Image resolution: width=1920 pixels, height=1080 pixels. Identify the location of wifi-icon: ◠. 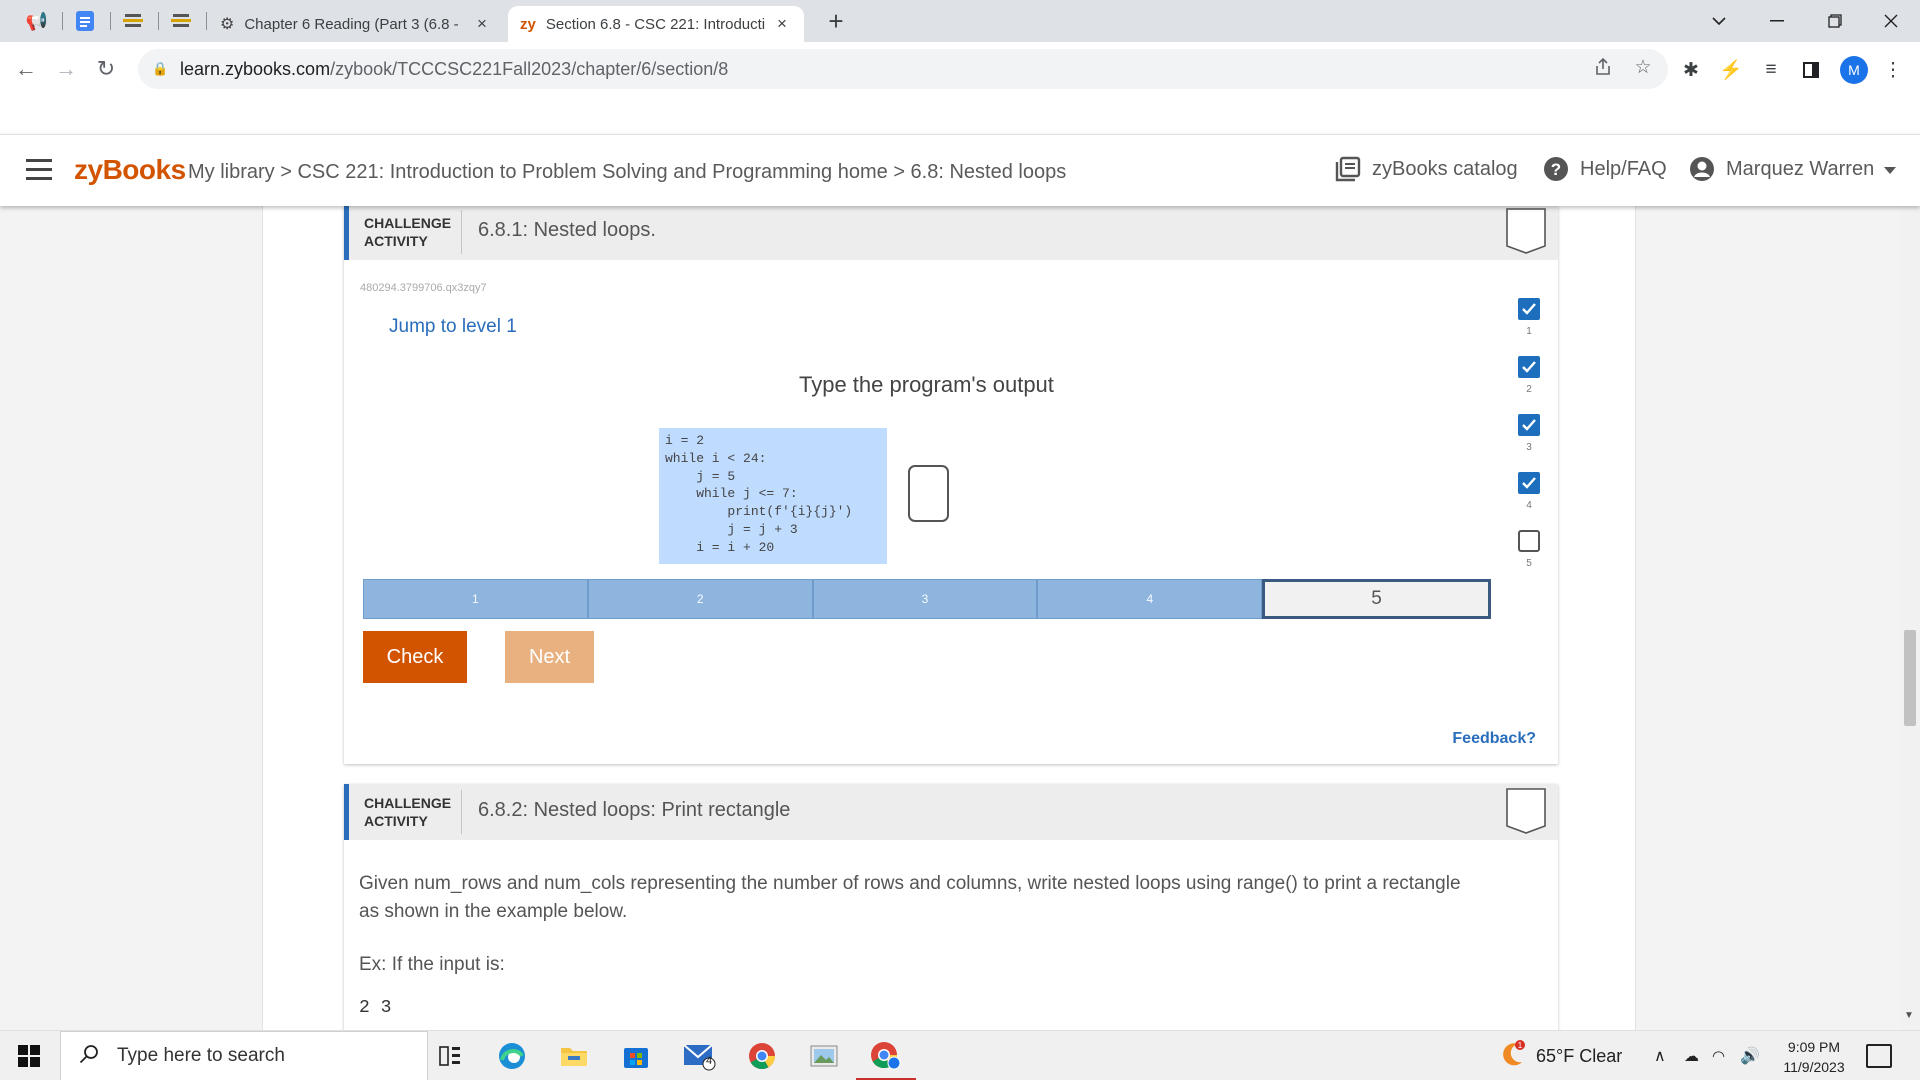
(1718, 1055).